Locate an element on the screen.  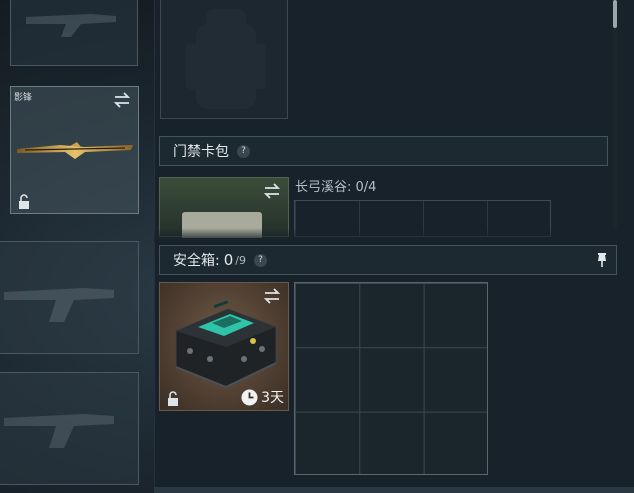
panel-footer-strip is located at coordinates (394, 490).